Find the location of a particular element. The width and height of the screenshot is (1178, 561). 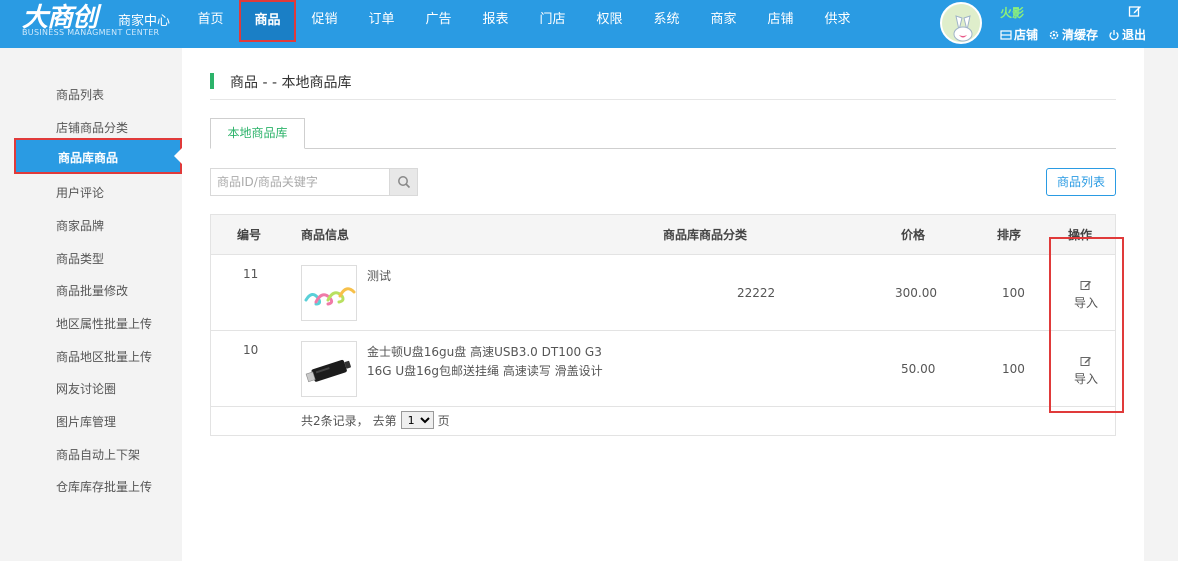

search-input is located at coordinates (301, 182).